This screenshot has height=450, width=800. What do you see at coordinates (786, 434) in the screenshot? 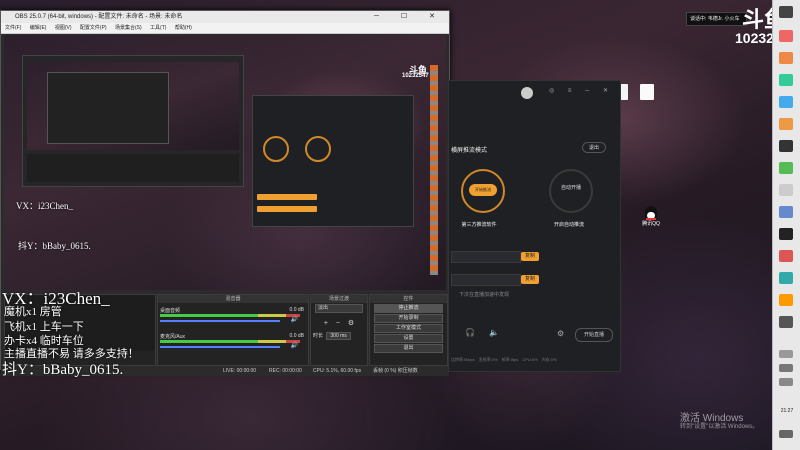
I see `notification-icon` at bounding box center [786, 434].